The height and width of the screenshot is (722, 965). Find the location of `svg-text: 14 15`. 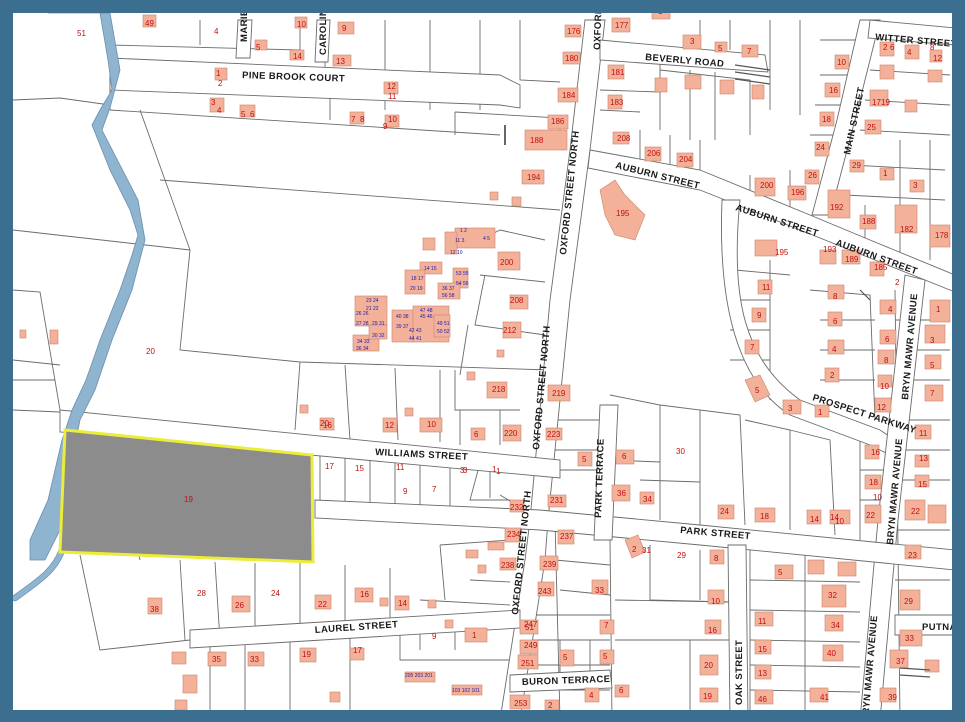

svg-text: 14 15 is located at coordinates (430, 269).